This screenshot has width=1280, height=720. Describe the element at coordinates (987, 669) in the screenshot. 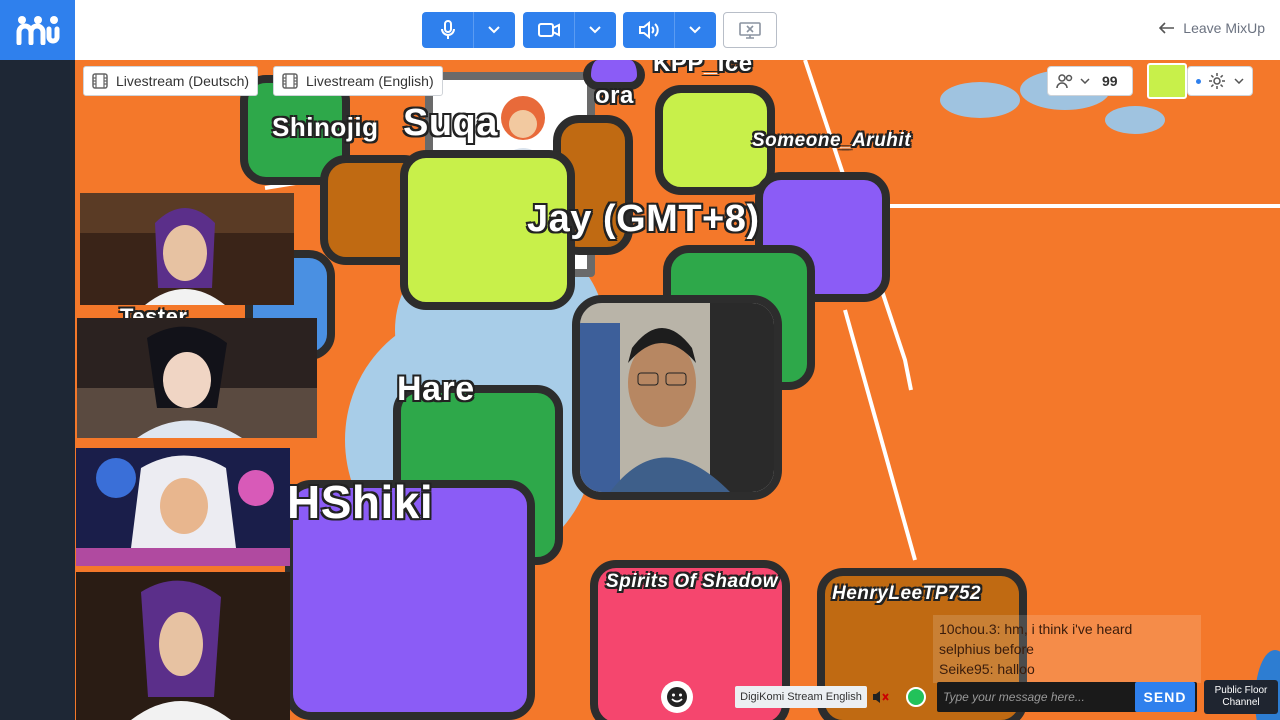

I see `chat-message: Seike95: halloo` at that location.